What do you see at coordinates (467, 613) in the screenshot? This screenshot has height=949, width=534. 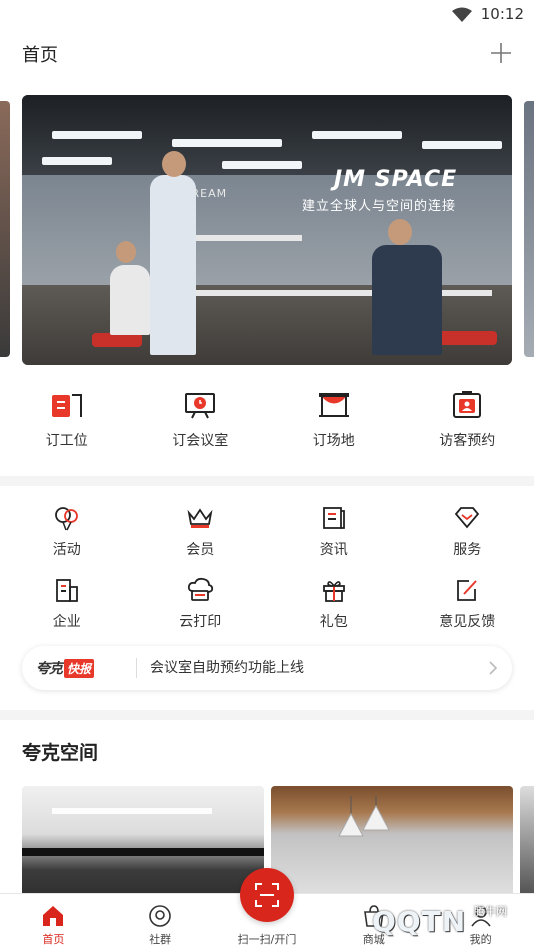 I see `feedback-button: 意见反馈` at bounding box center [467, 613].